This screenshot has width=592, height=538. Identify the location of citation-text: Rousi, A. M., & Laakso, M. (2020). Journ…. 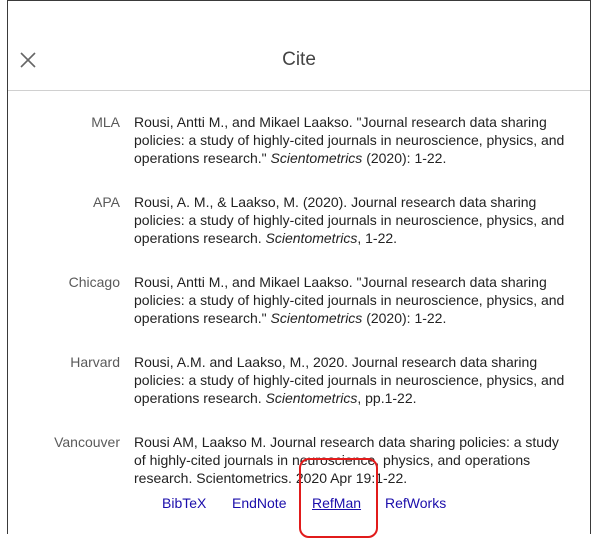
(354, 220).